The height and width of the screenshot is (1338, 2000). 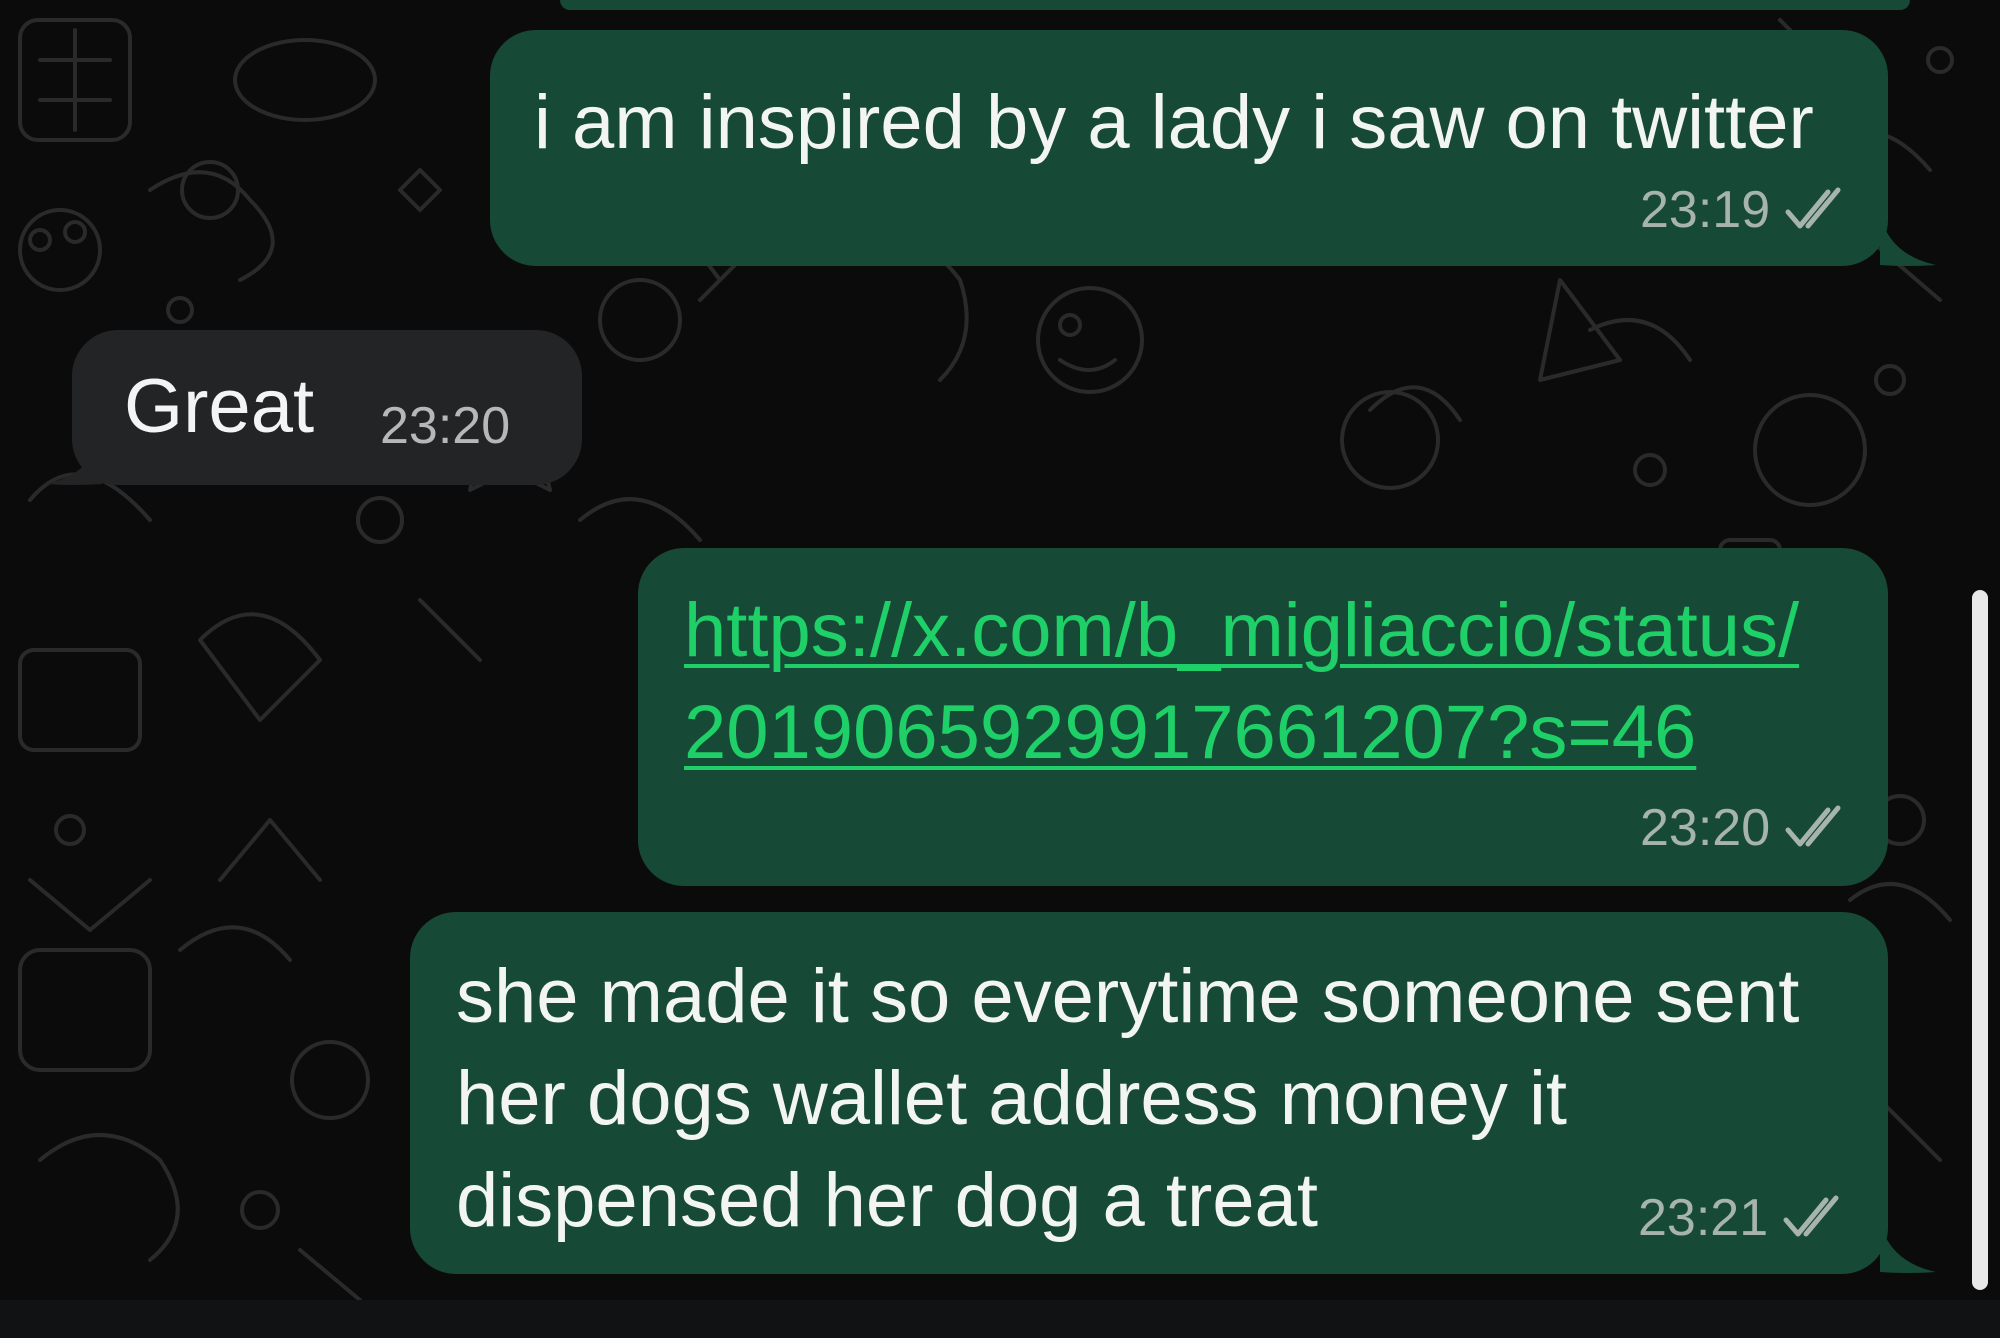 I want to click on message-link-line: 2019065929917661207?s=46, so click(x=1190, y=733).